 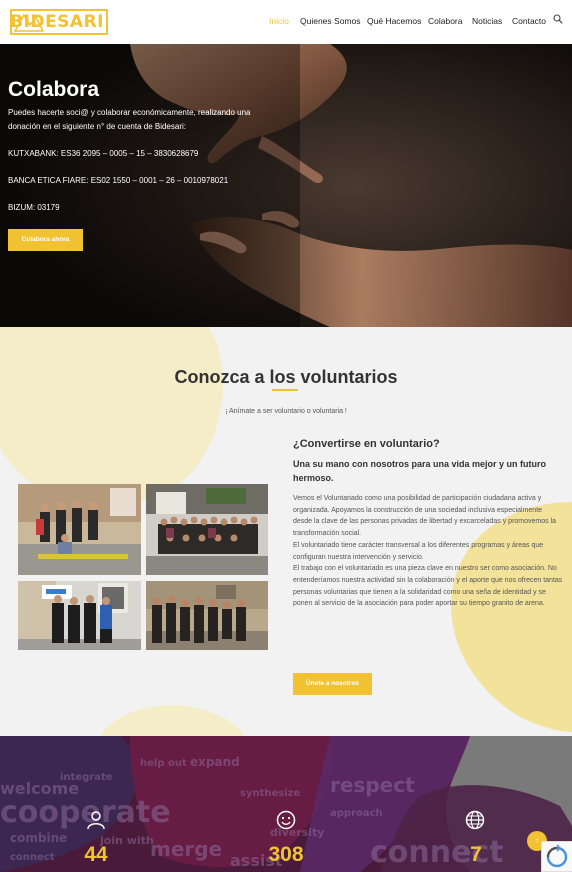 I want to click on volunteers-title: Conozca a los voluntarios, so click(x=286, y=377).